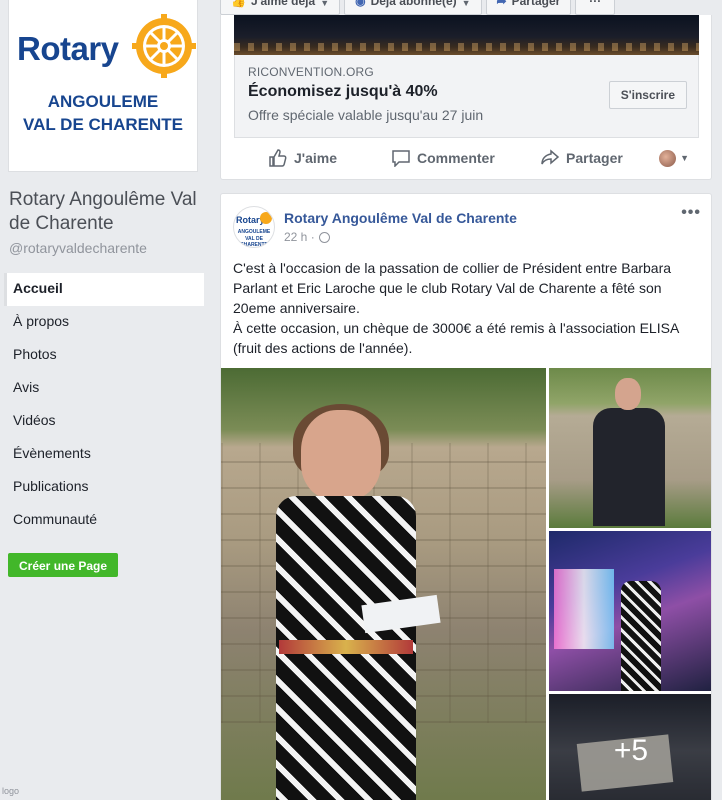 Image resolution: width=722 pixels, height=800 pixels. Describe the element at coordinates (346, 647) in the screenshot. I see `person-belt` at that location.